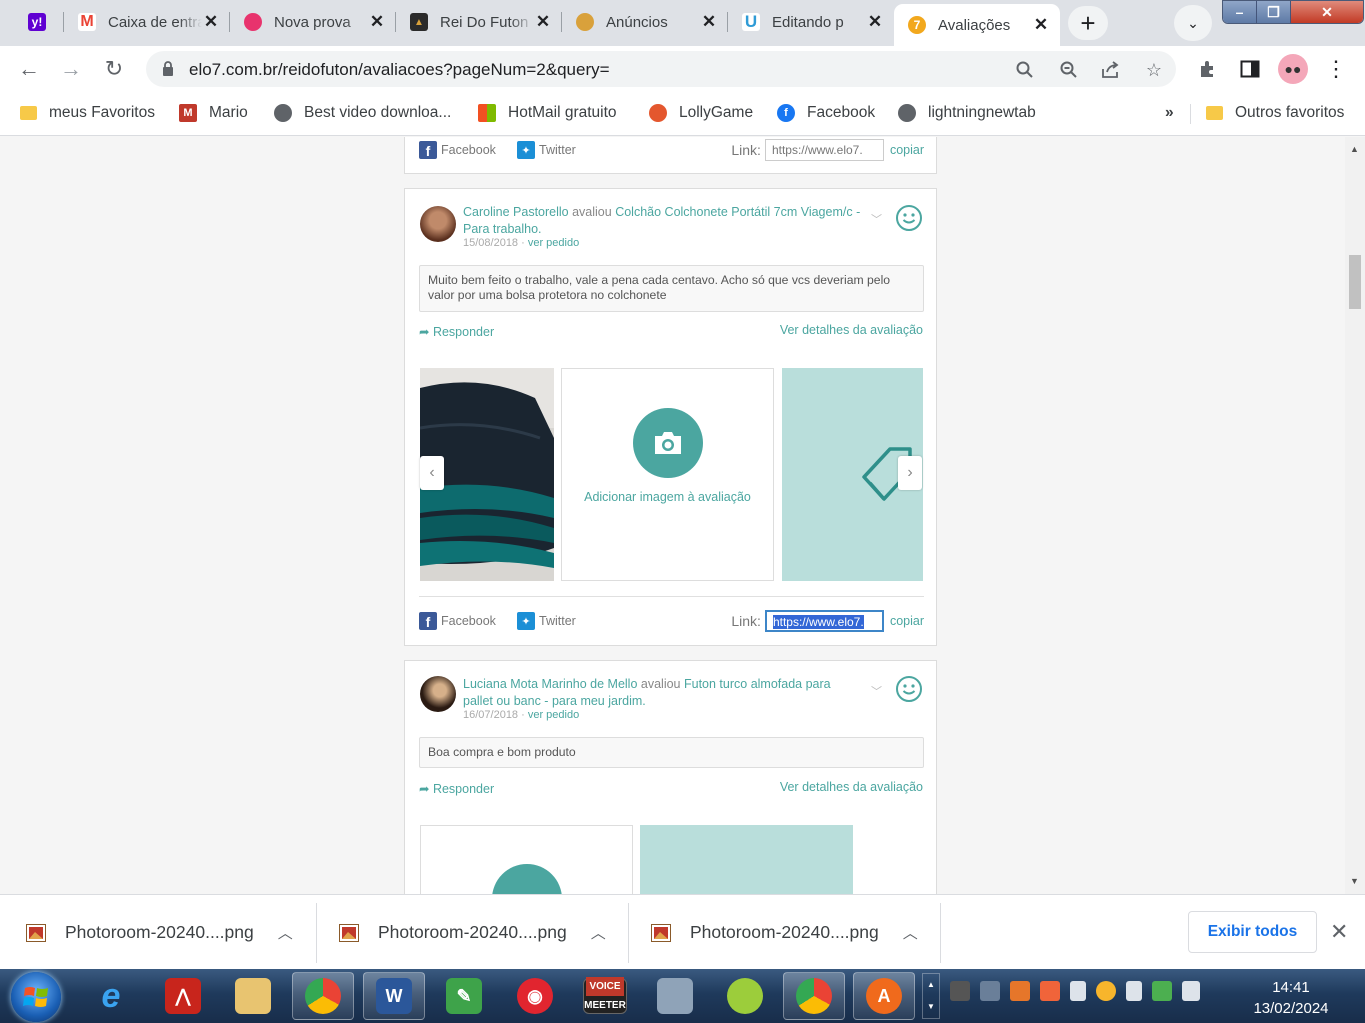 This screenshot has height=1023, width=1365. I want to click on scroll-up-arrow: ▲, so click(1354, 149).